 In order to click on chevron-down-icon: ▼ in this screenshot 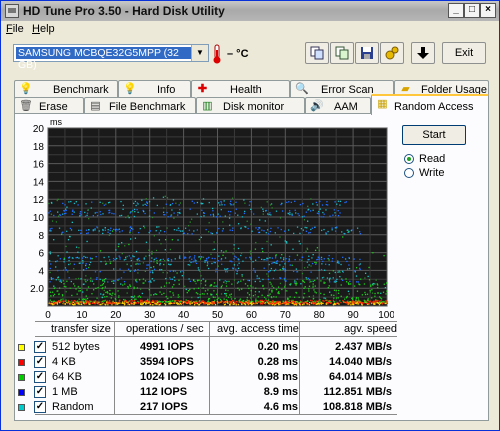, I will do `click(199, 53)`.